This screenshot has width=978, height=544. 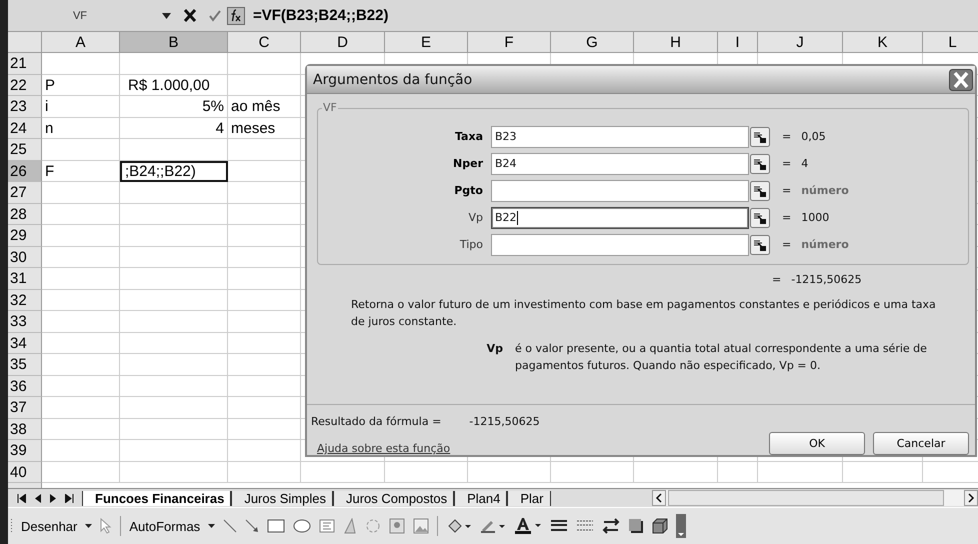 I want to click on cursor-icon, so click(x=106, y=526).